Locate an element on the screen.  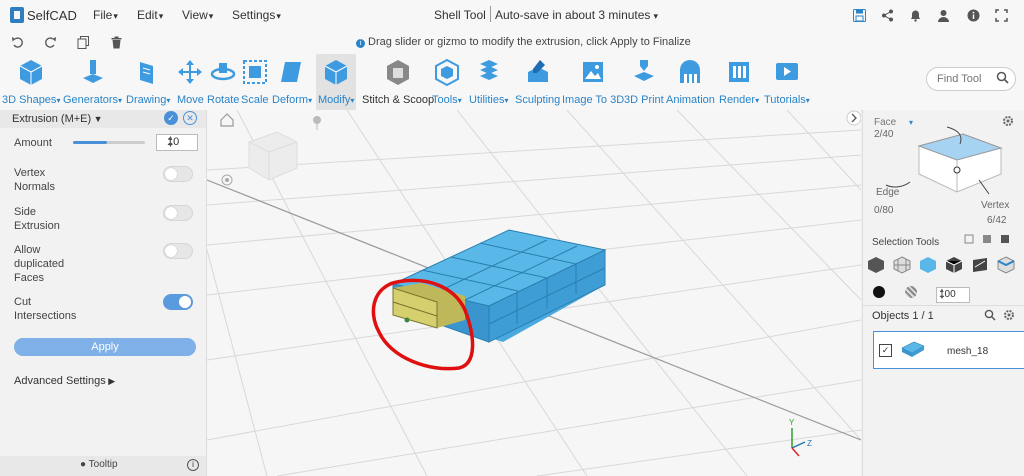
gizmo-handle is located at coordinates (407, 320).